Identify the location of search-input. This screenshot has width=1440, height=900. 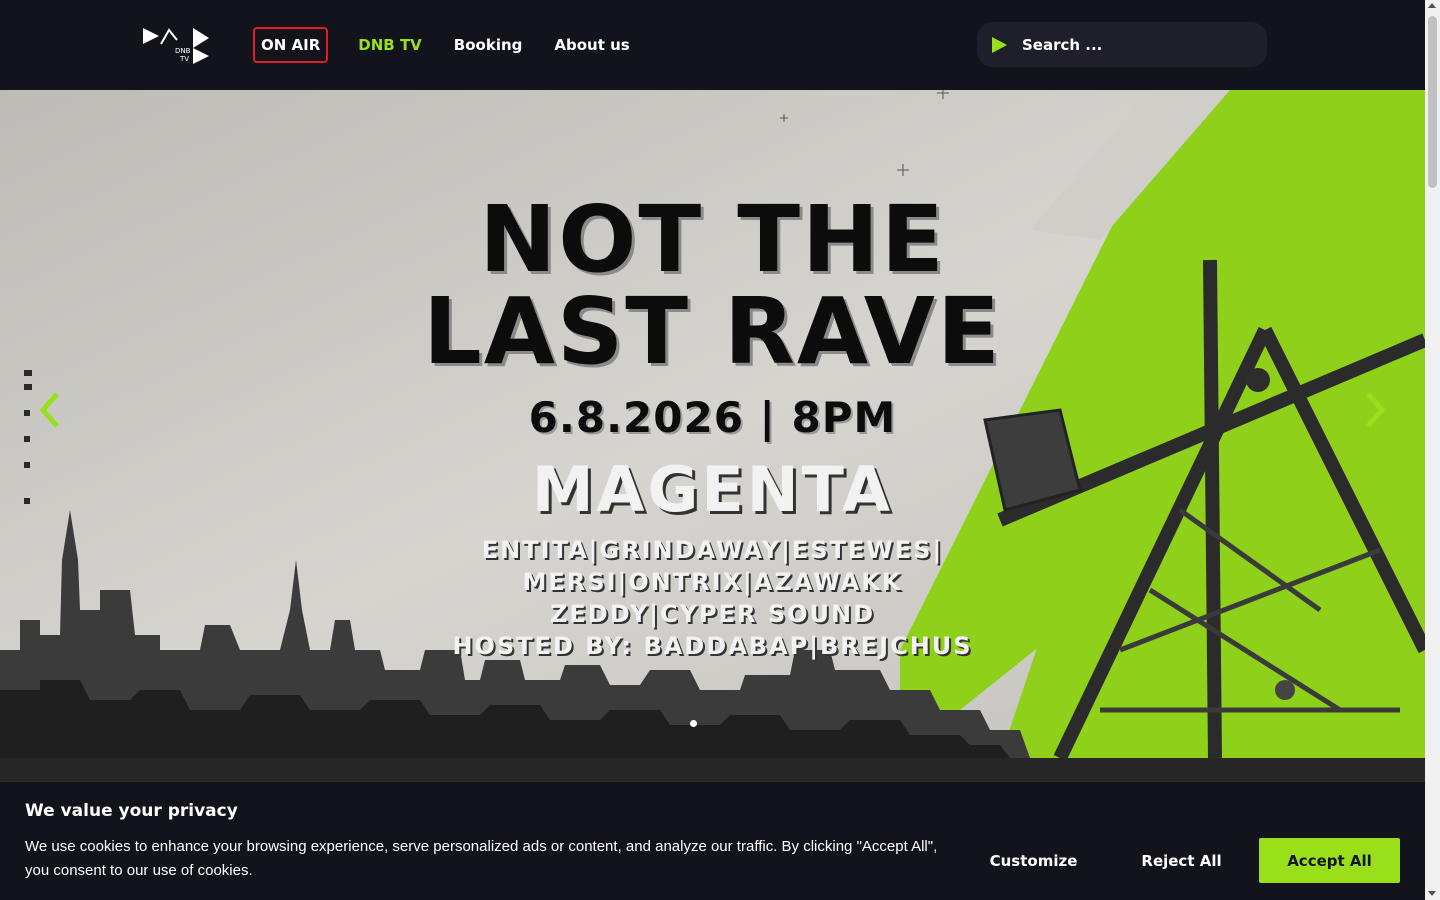
(1132, 44).